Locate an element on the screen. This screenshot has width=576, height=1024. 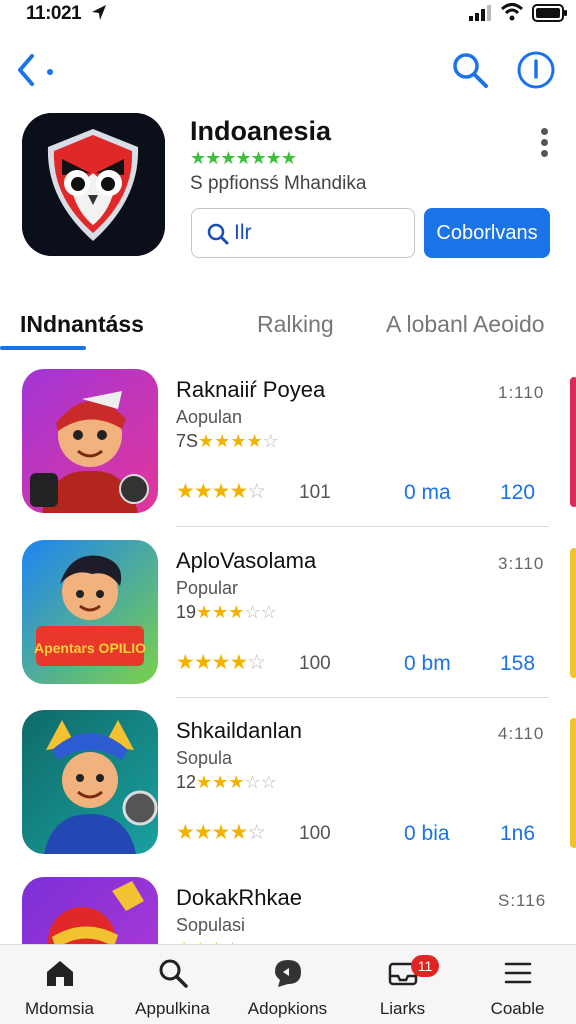
info-icon is located at coordinates (536, 70).